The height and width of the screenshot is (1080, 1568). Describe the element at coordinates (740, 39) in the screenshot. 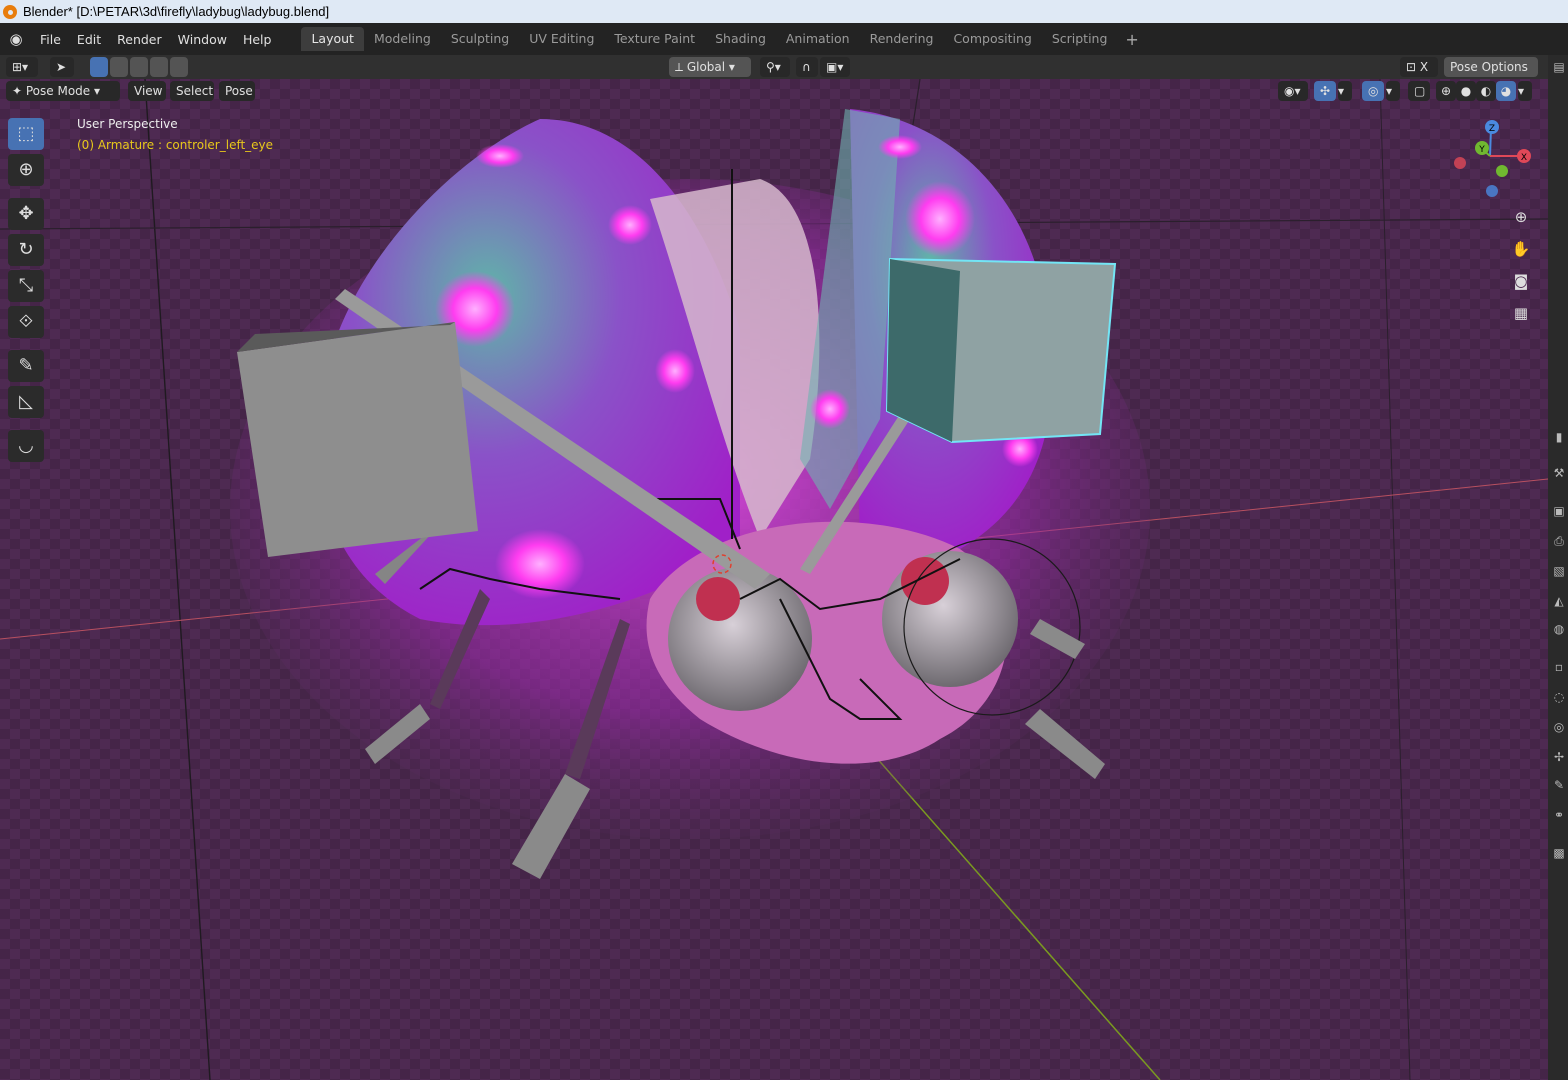

I see `tab-shading: Shading` at that location.